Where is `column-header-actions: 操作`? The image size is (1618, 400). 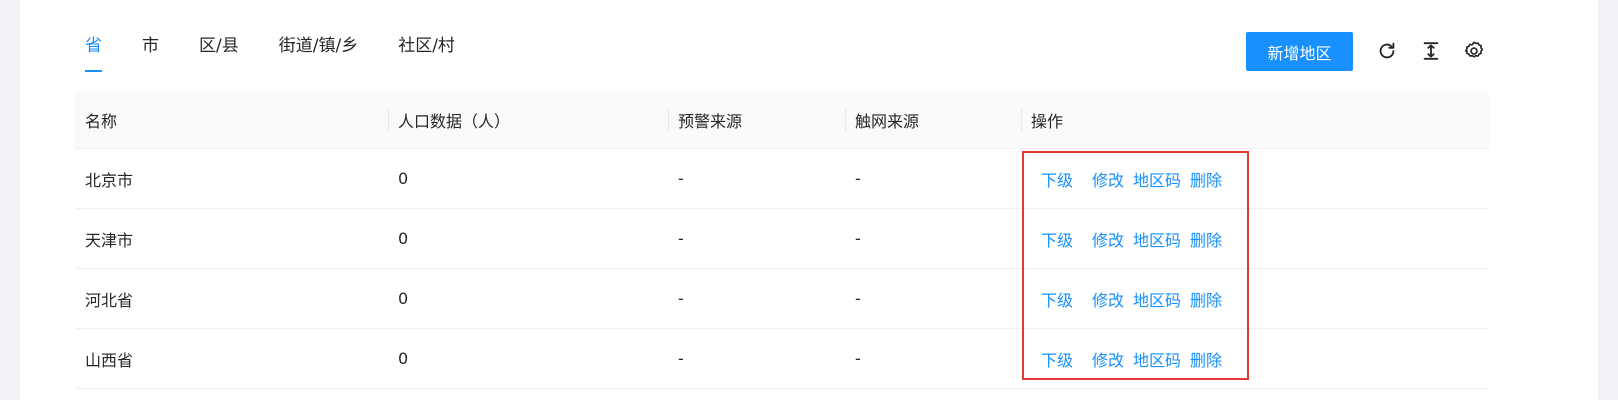
column-header-actions: 操作 is located at coordinates (1255, 119).